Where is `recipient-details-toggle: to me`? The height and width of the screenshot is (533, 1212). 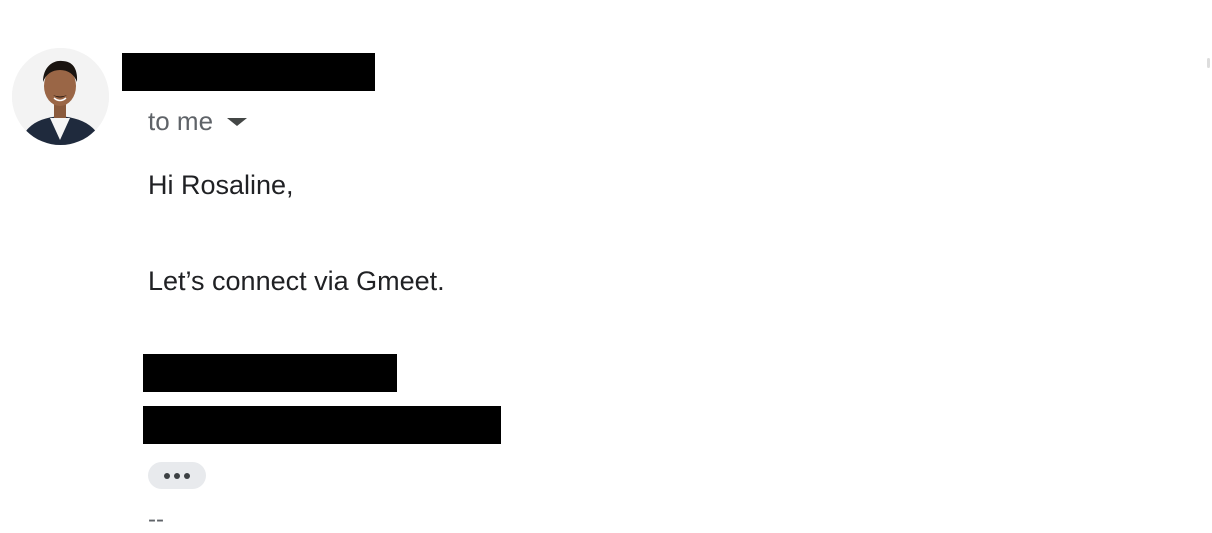 recipient-details-toggle: to me is located at coordinates (198, 121).